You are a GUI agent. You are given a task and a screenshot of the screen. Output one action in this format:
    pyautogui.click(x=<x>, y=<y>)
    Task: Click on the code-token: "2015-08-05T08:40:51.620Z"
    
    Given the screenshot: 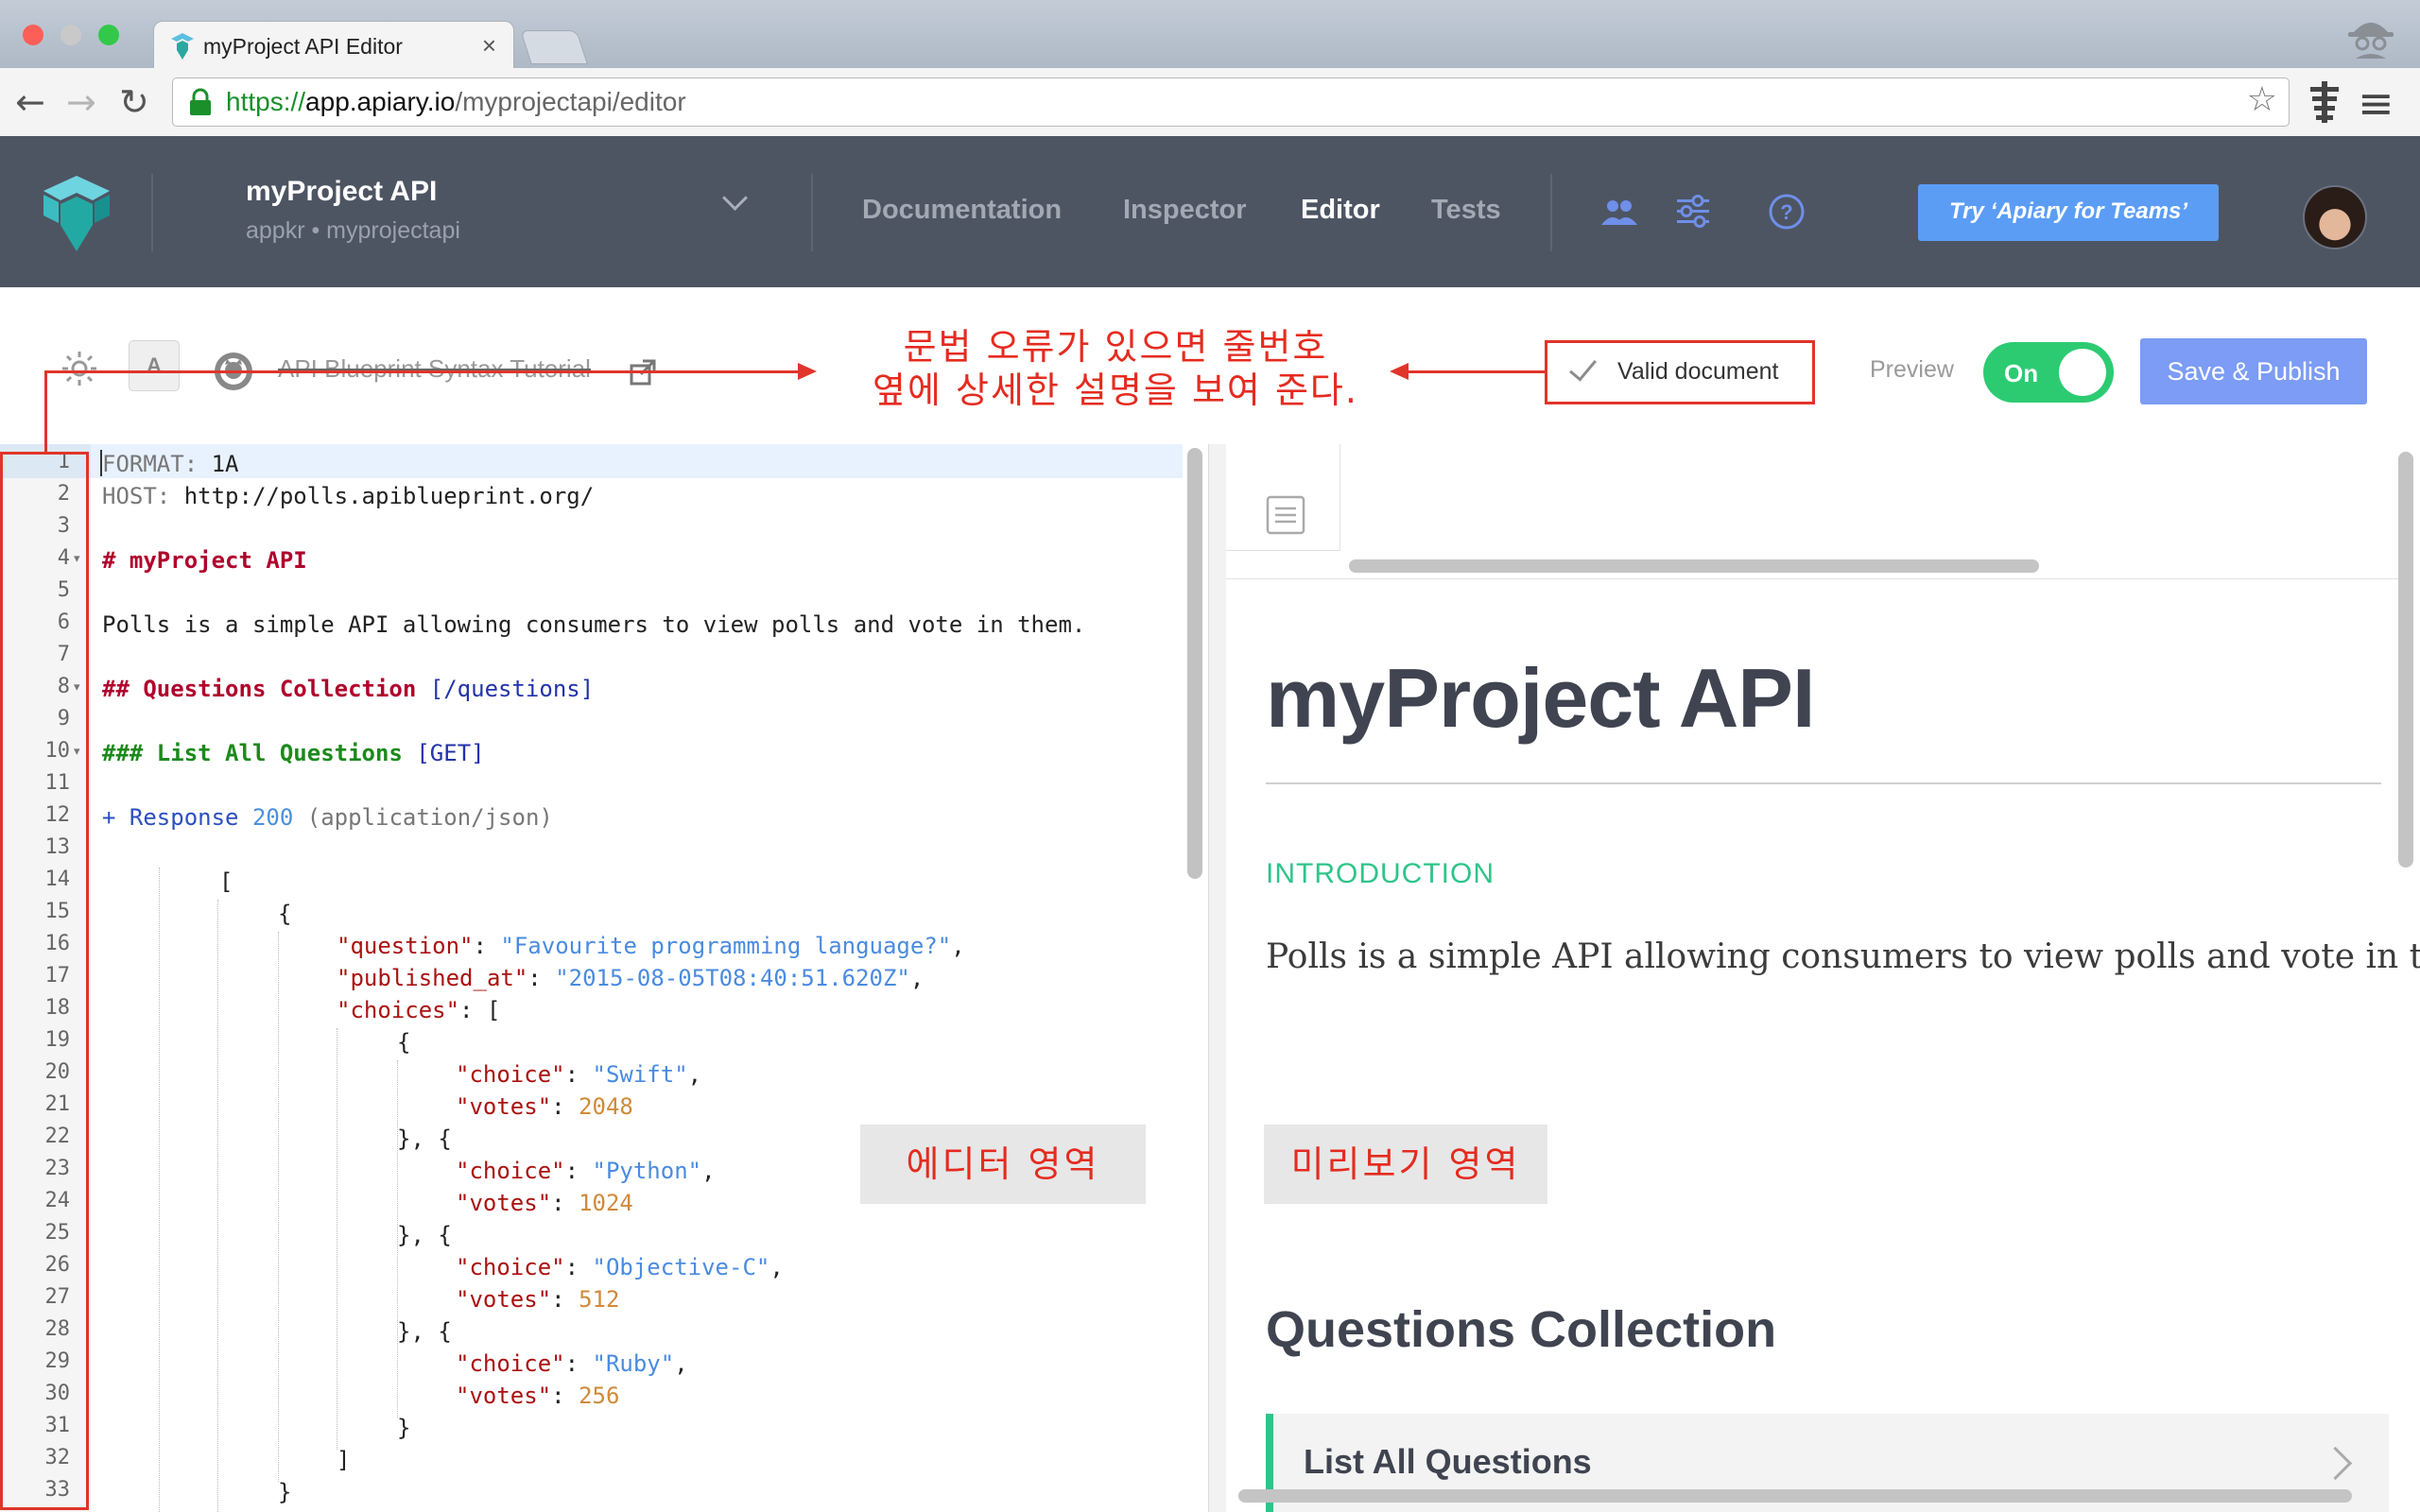 What is the action you would take?
    pyautogui.click(x=732, y=978)
    